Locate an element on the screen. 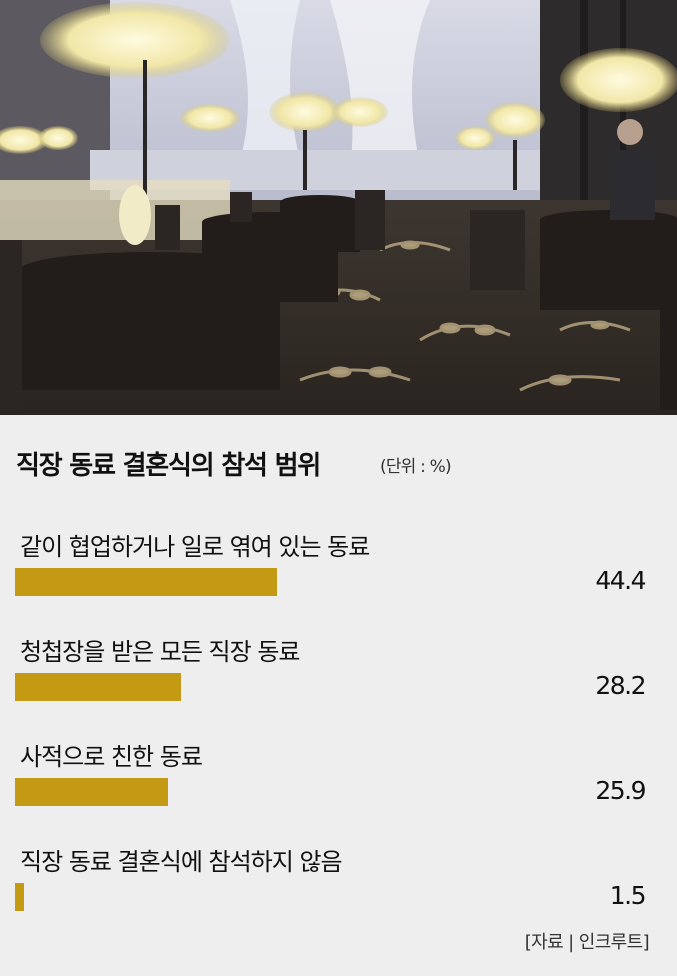 The image size is (677, 976). category-label: 사적으로 친한 동료 is located at coordinates (111, 757).